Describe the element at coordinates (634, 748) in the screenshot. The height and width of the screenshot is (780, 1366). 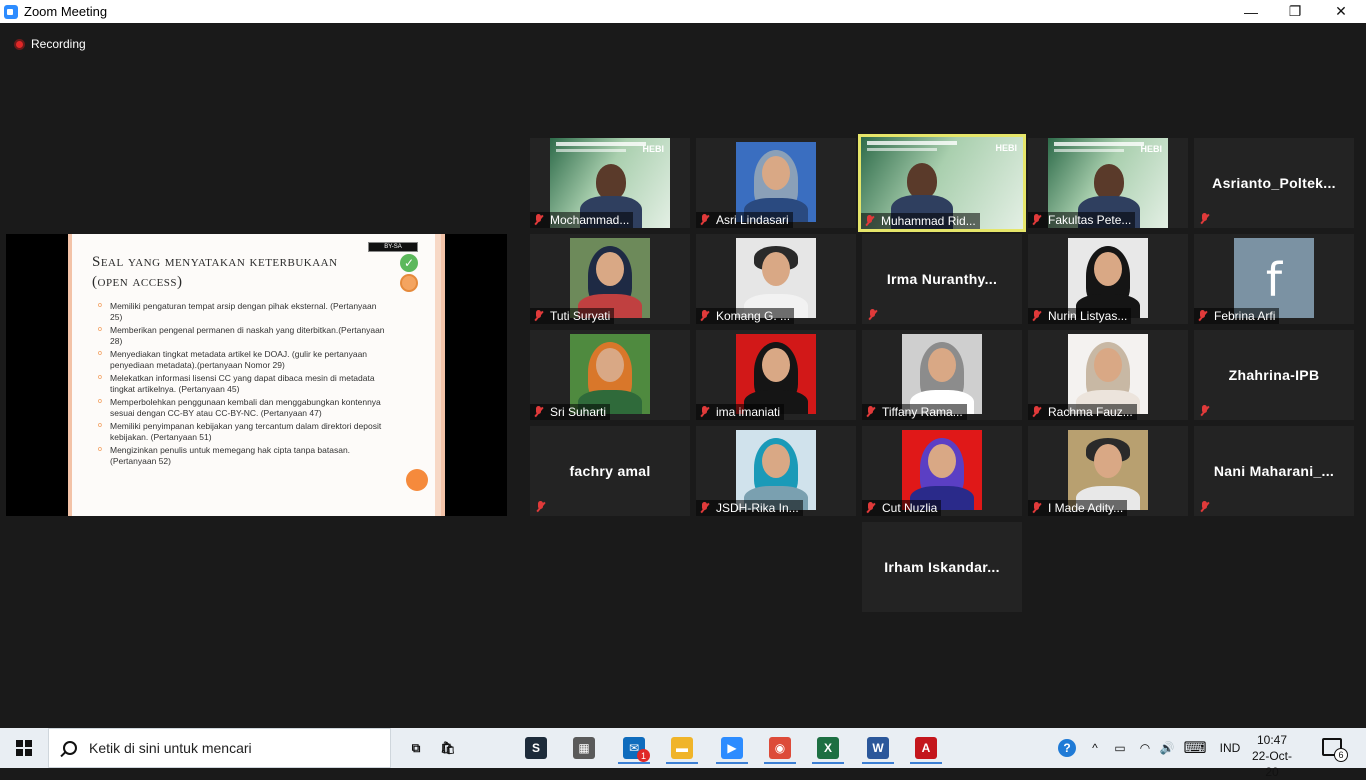
I see `mail-taskbar-button: ✉ 1` at that location.